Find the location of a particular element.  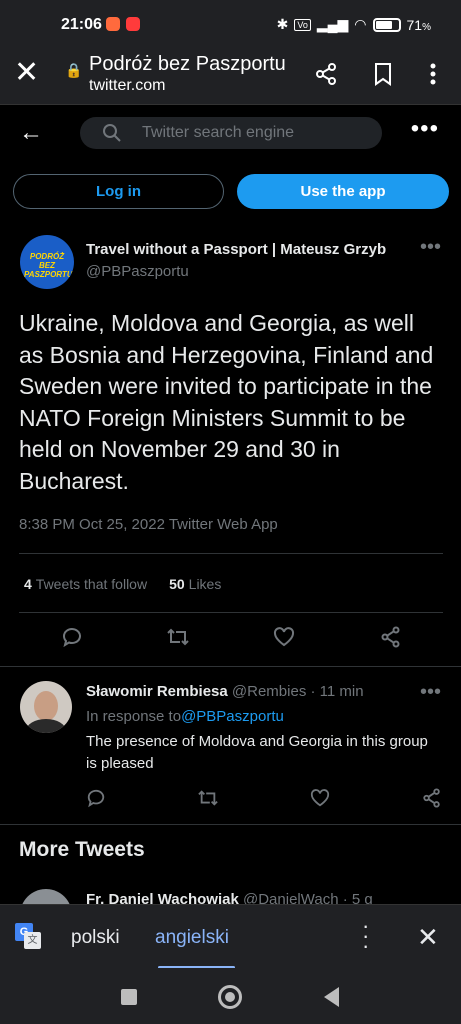

close-icon: ✕ is located at coordinates (26, 73).